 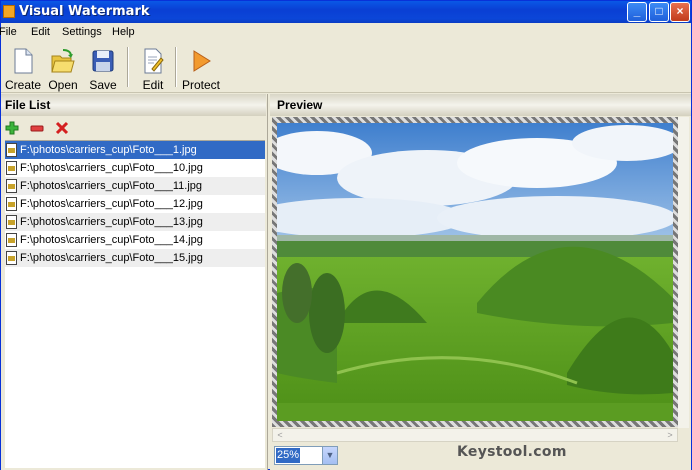 I want to click on file-path: F:\photos\carriers_cup\Foto___14.jpg, so click(x=111, y=240).